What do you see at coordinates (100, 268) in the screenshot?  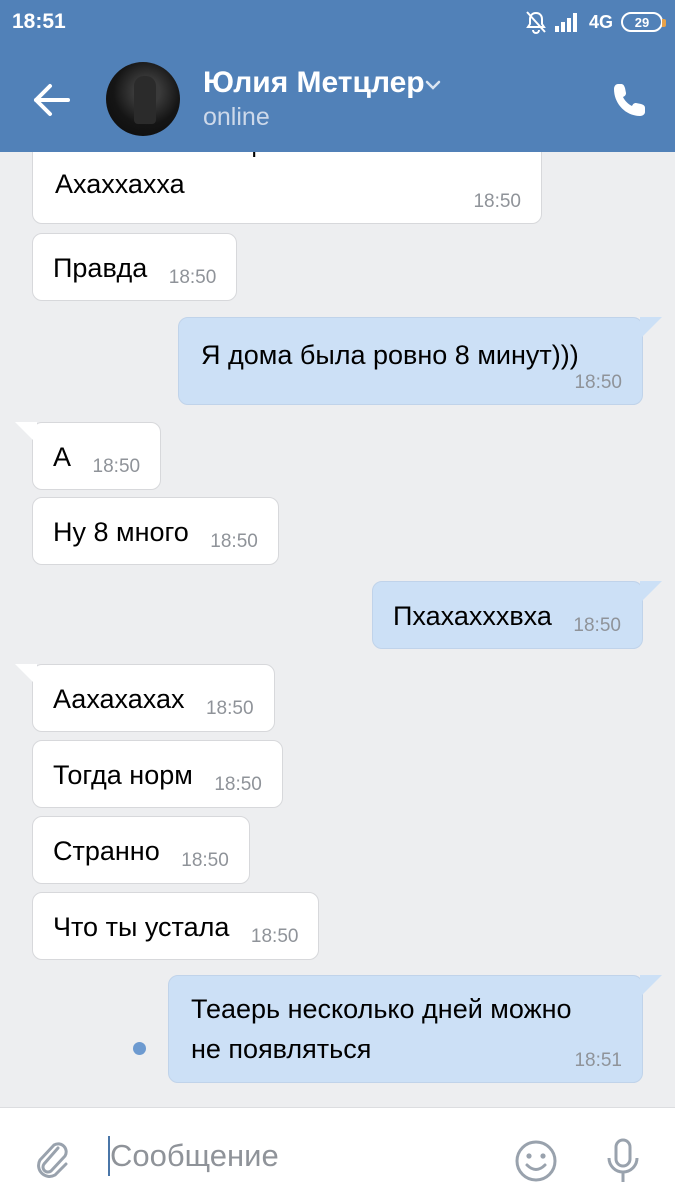 I see `message-text: Правда` at bounding box center [100, 268].